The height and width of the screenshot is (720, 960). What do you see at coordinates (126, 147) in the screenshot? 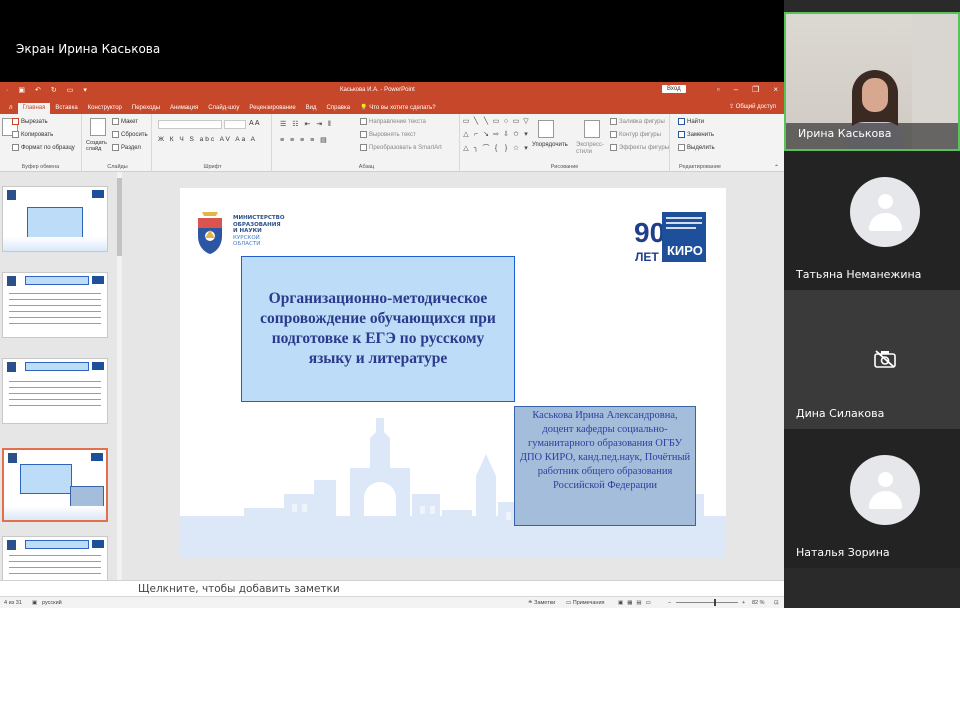
I see `section-button: Раздел` at bounding box center [126, 147].